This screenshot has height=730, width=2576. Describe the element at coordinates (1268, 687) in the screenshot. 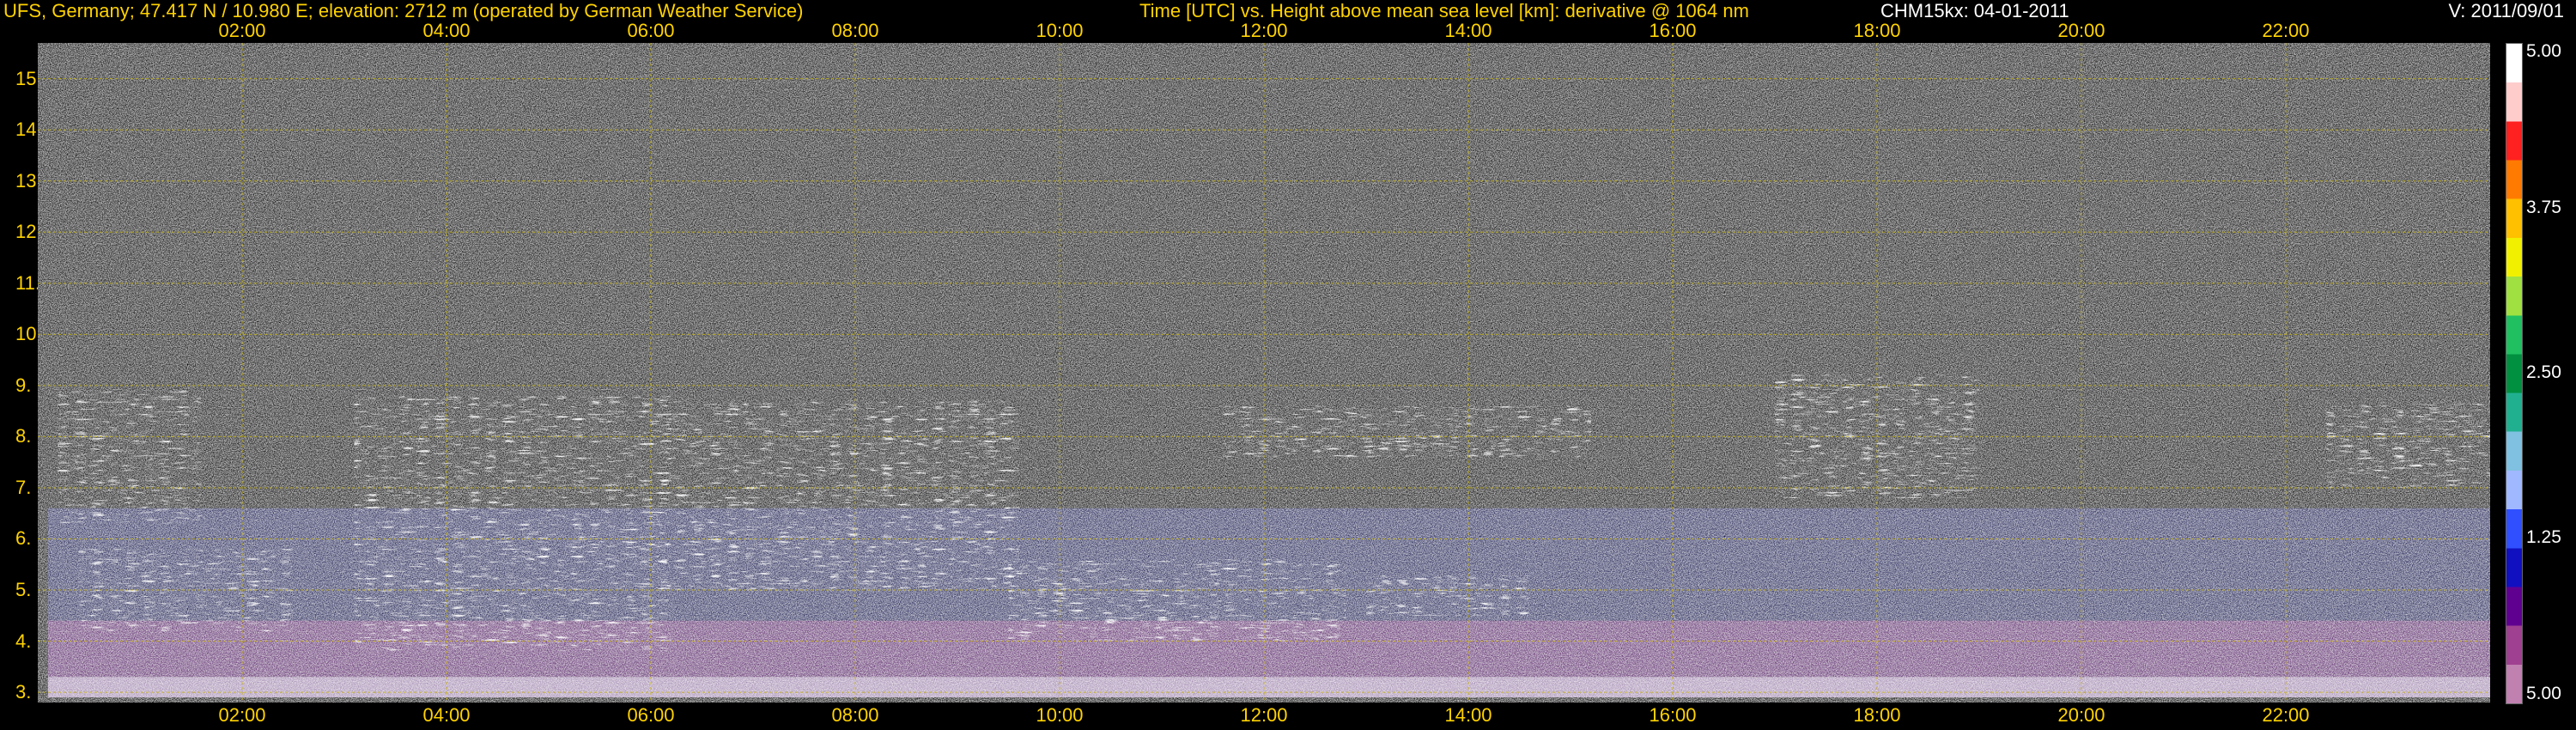

I see `aerosol-layer` at that location.